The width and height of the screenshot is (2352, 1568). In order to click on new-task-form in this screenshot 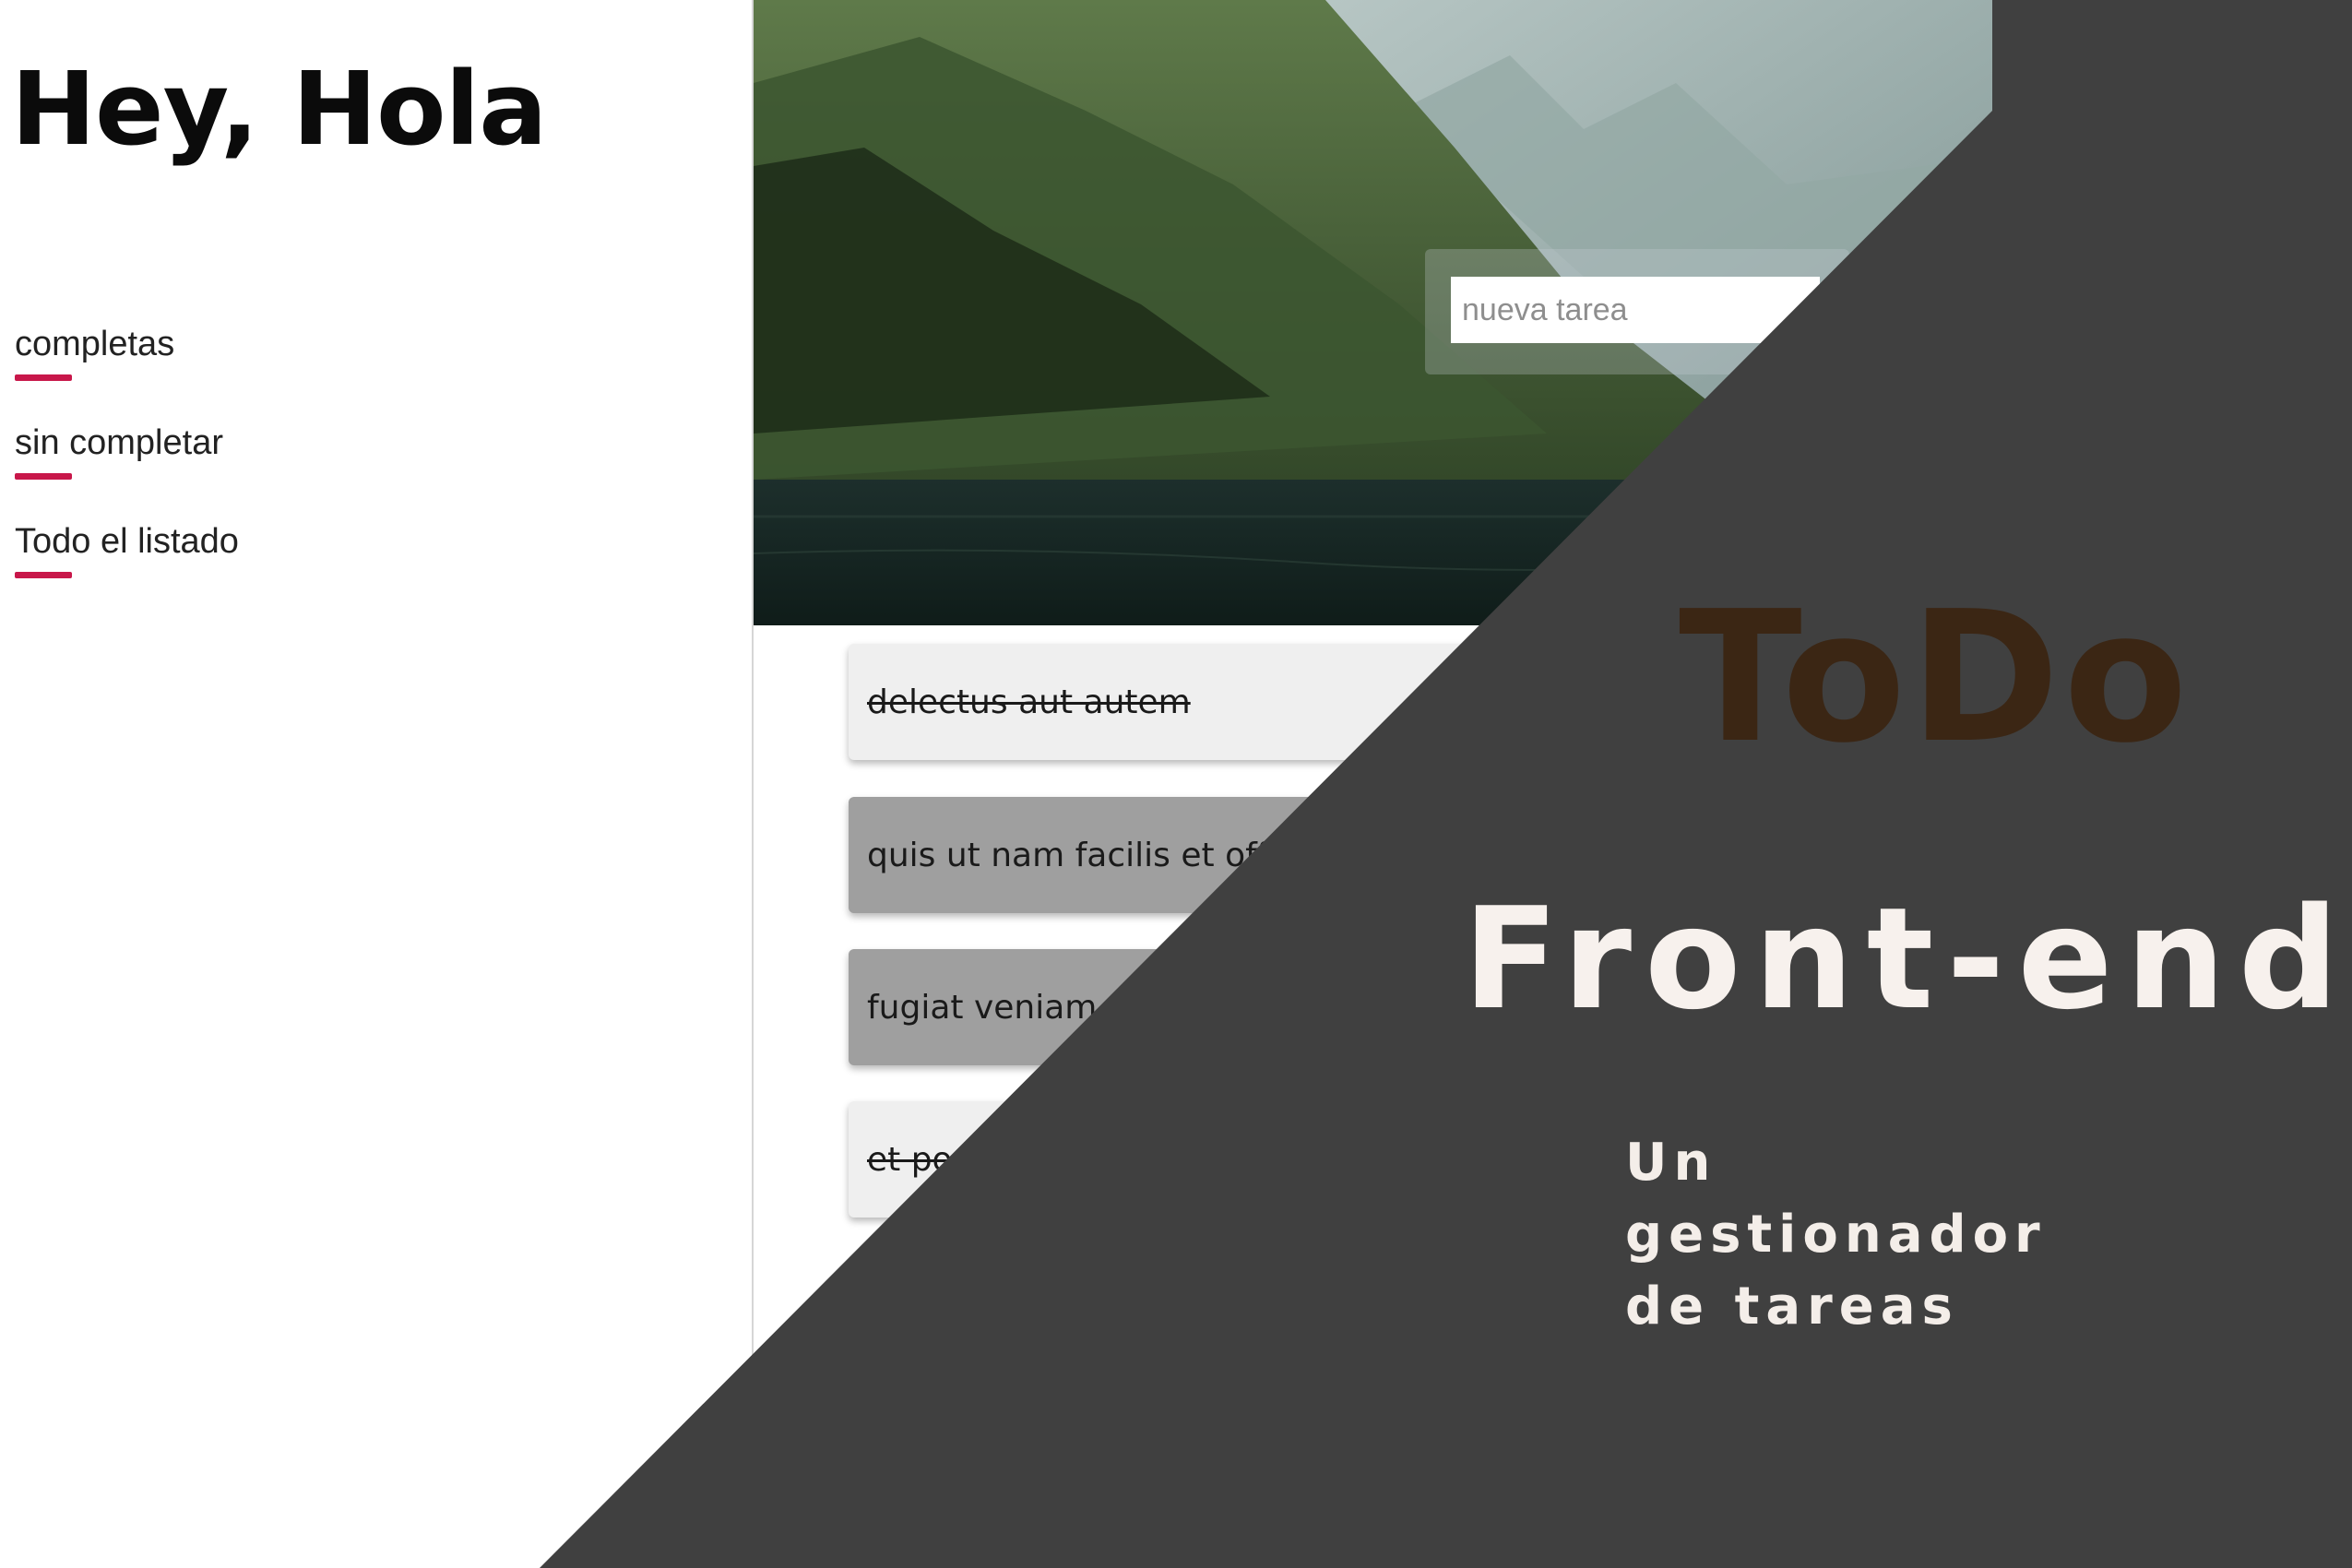, I will do `click(1637, 311)`.